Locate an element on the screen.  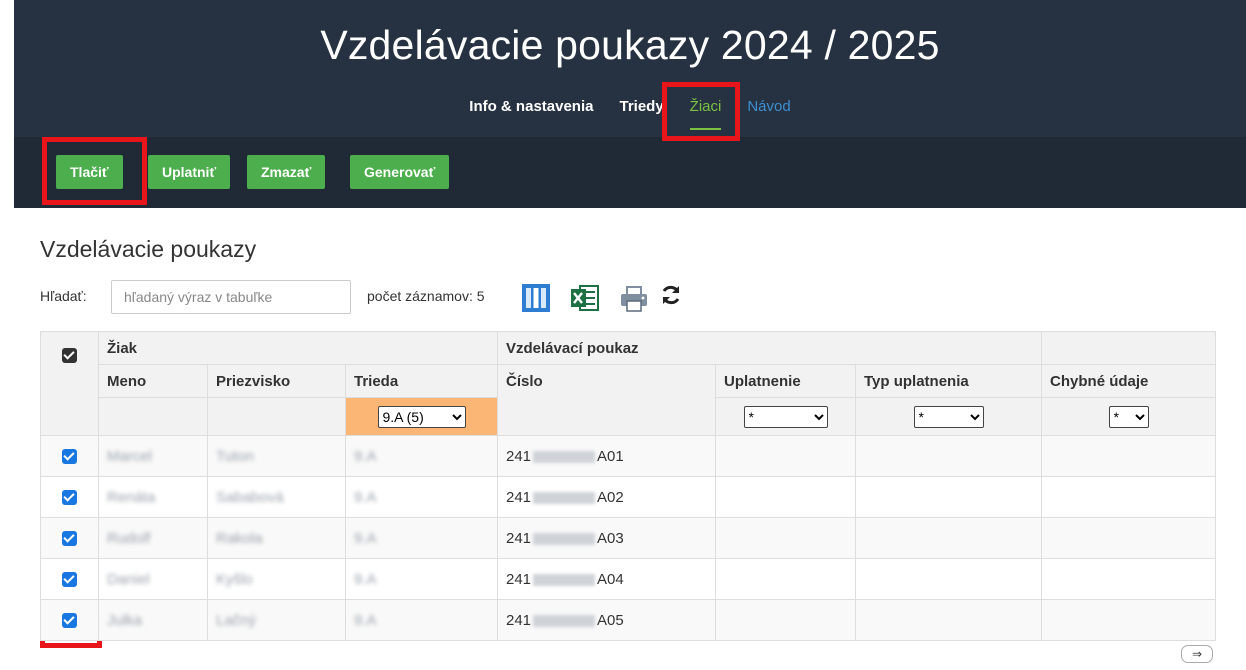
voucher-number: 241 A05 is located at coordinates (606, 620).